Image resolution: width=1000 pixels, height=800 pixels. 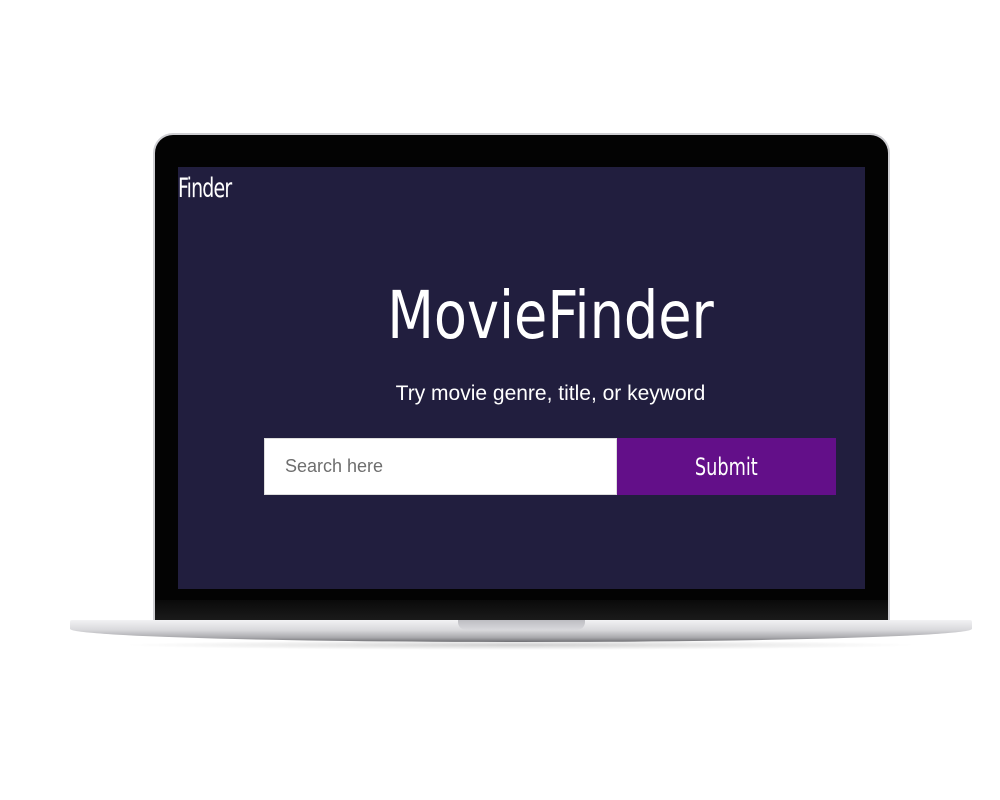 I want to click on page-title: MovieFinder, so click(x=550, y=315).